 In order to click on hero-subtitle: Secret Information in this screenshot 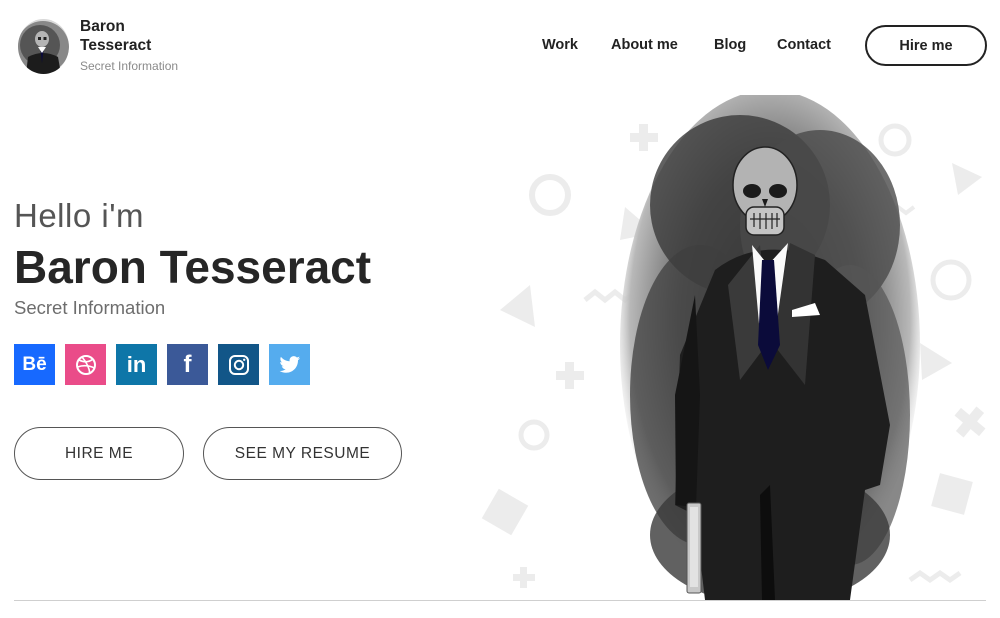, I will do `click(90, 307)`.